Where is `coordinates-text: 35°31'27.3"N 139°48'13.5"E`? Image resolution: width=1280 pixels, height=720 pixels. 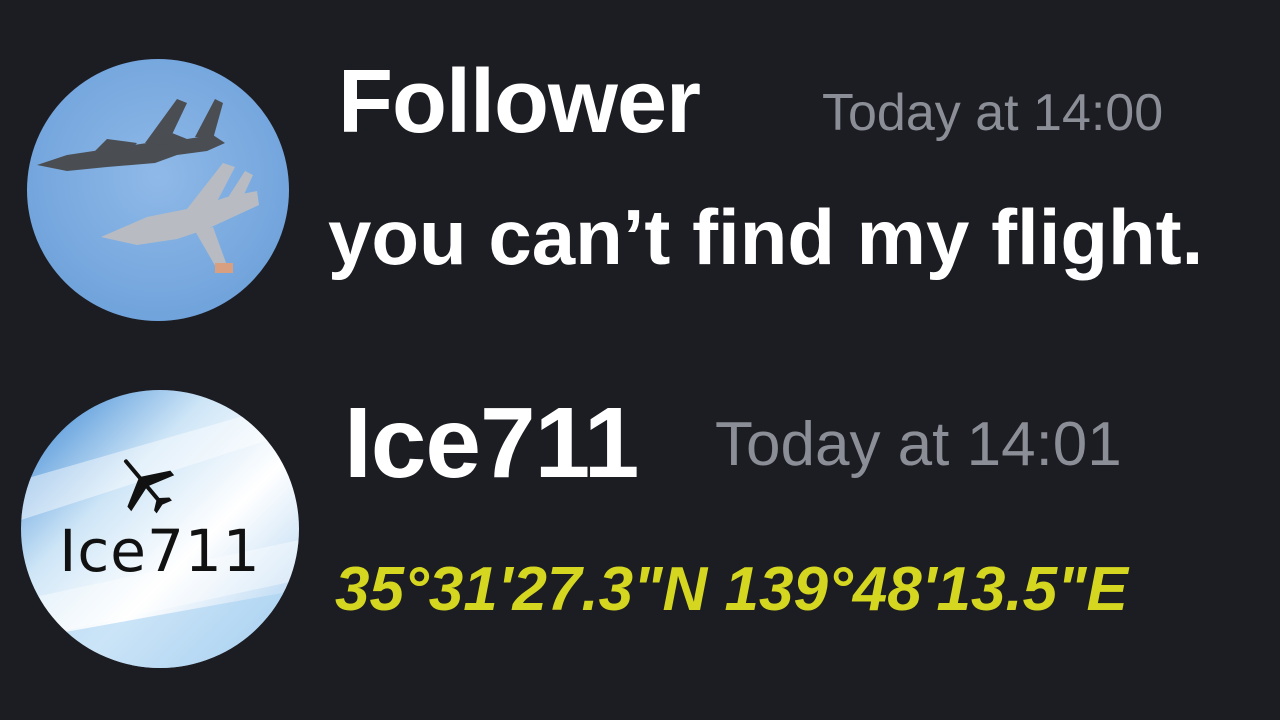
coordinates-text: 35°31'27.3"N 139°48'13.5"E is located at coordinates (731, 589).